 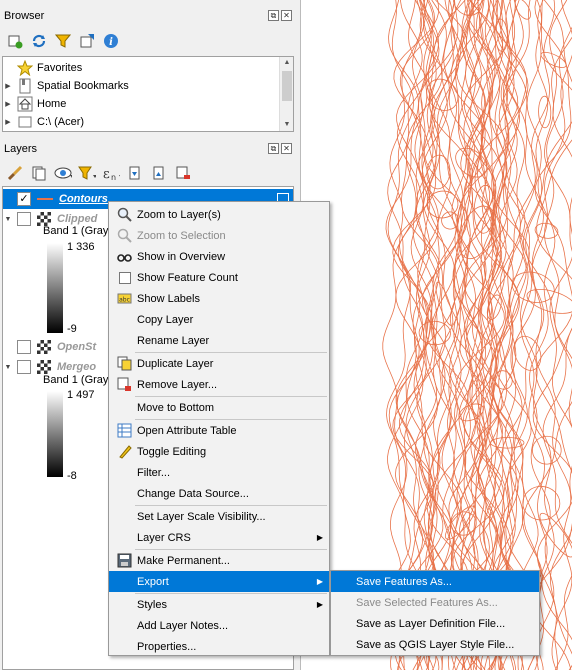 What do you see at coordinates (24, 199) in the screenshot?
I see `layer-visibility-checkbox: ✓` at bounding box center [24, 199].